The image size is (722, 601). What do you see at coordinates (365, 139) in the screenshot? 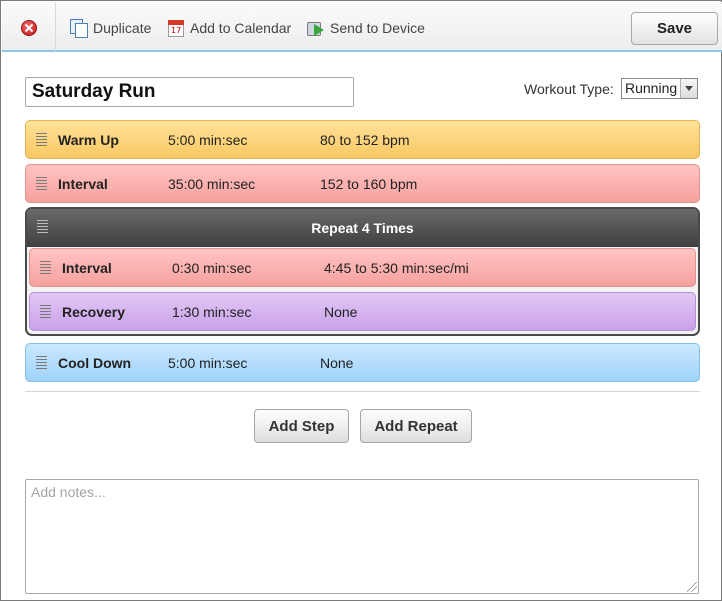
I see `step-target: 80 to 152 bpm` at bounding box center [365, 139].